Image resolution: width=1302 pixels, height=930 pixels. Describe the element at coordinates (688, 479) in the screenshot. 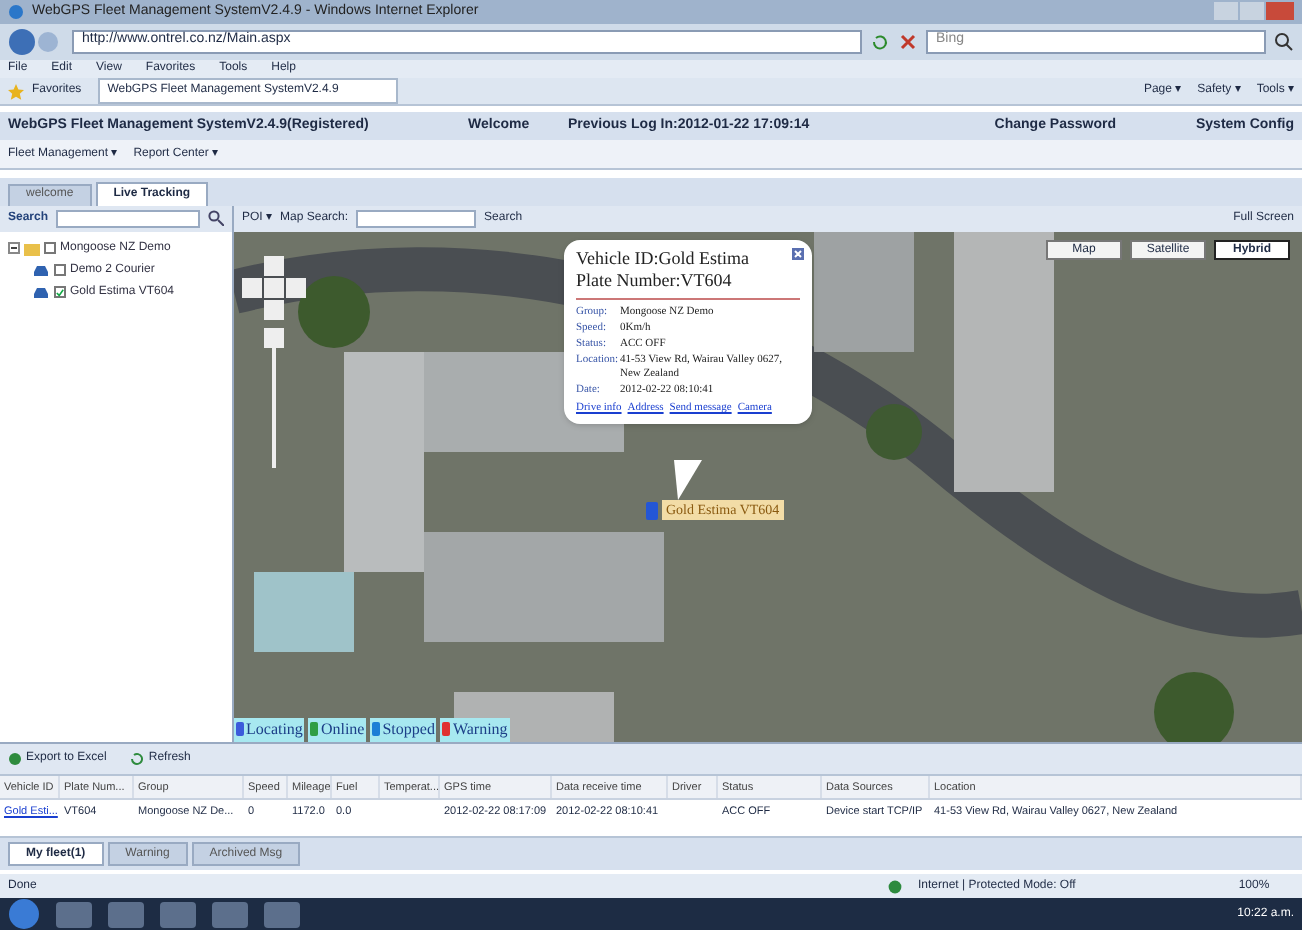

I see `popup-pointer-icon` at that location.